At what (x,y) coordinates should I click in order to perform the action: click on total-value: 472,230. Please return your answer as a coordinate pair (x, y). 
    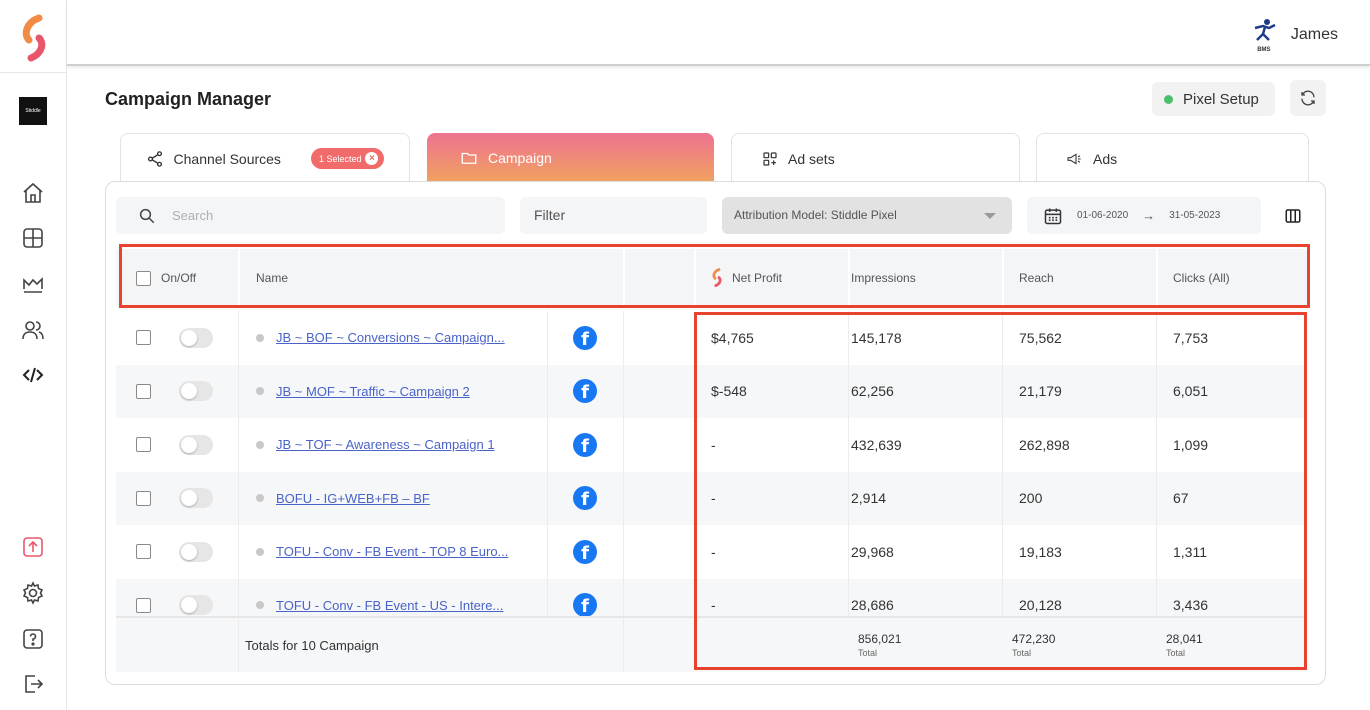
    Looking at the image, I should click on (1034, 639).